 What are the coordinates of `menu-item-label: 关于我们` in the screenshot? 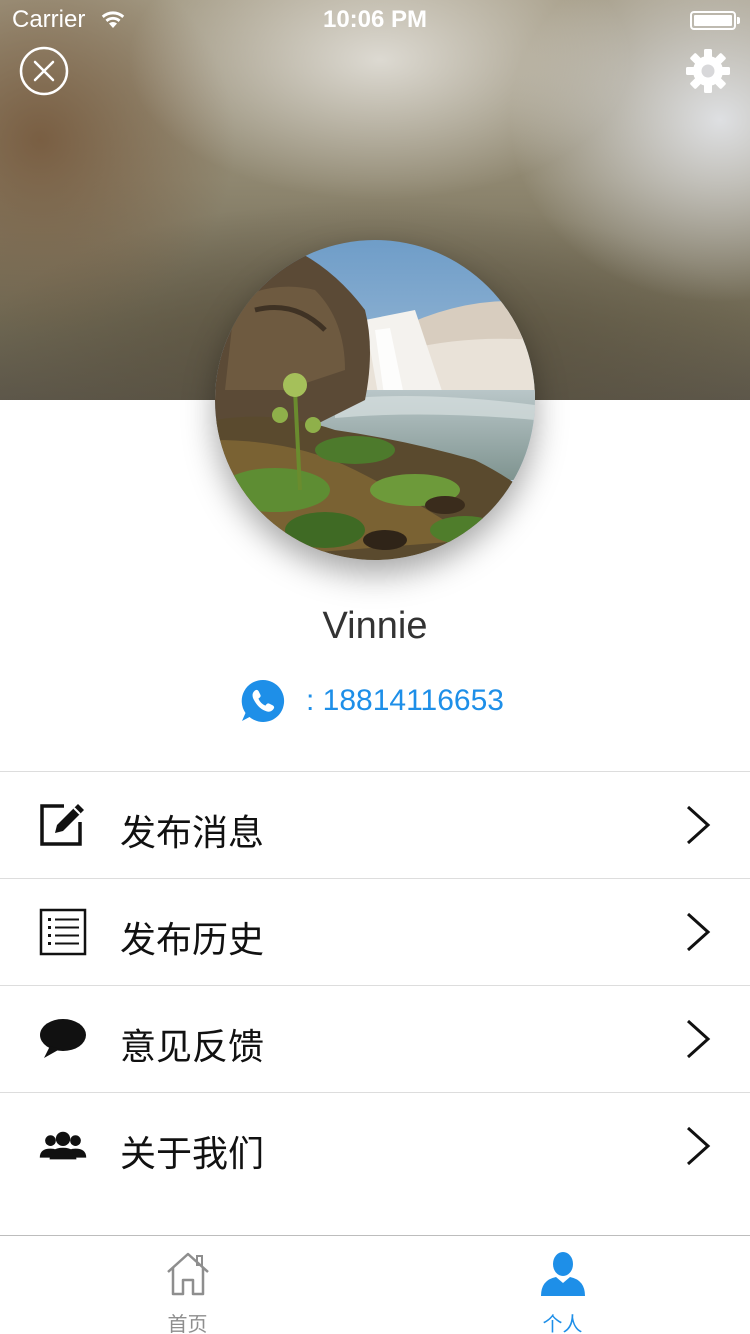 It's located at (192, 1154).